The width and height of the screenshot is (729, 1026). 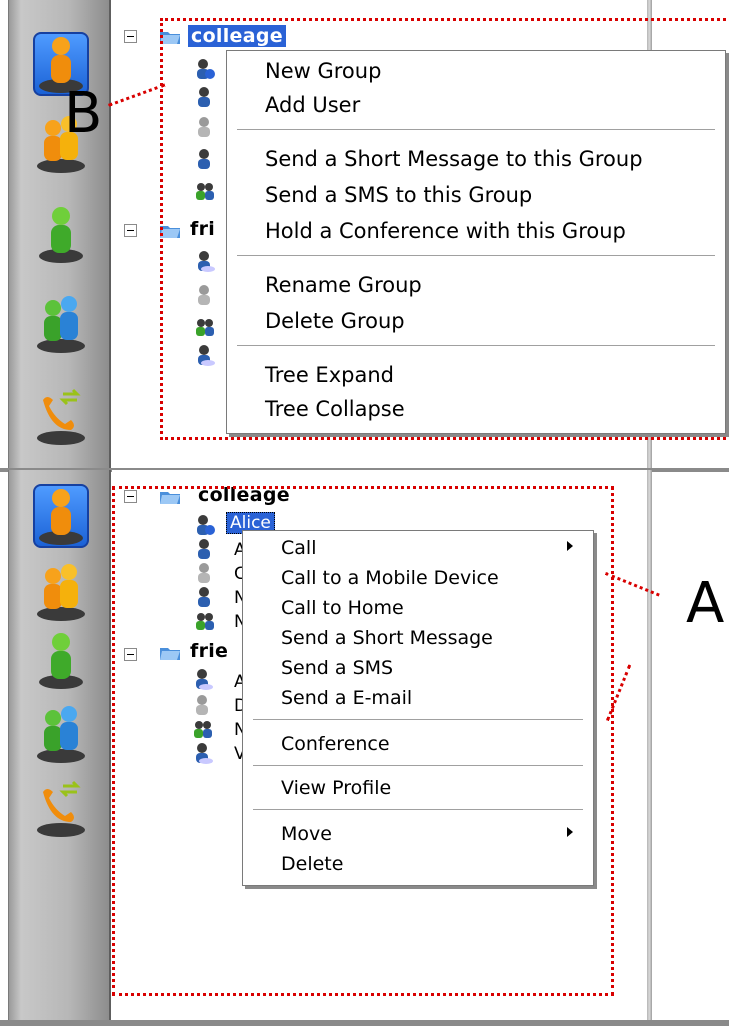 What do you see at coordinates (364, 1023) in the screenshot?
I see `bottom-border` at bounding box center [364, 1023].